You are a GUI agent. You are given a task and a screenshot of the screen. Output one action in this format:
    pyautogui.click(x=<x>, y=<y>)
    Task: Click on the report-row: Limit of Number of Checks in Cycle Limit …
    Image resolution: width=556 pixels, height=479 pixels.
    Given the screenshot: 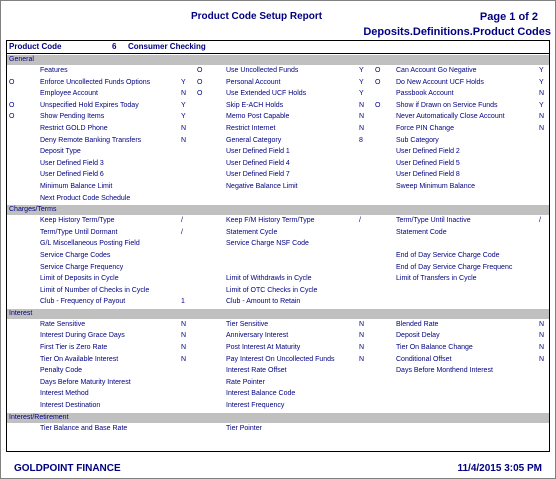 What is the action you would take?
    pyautogui.click(x=278, y=291)
    